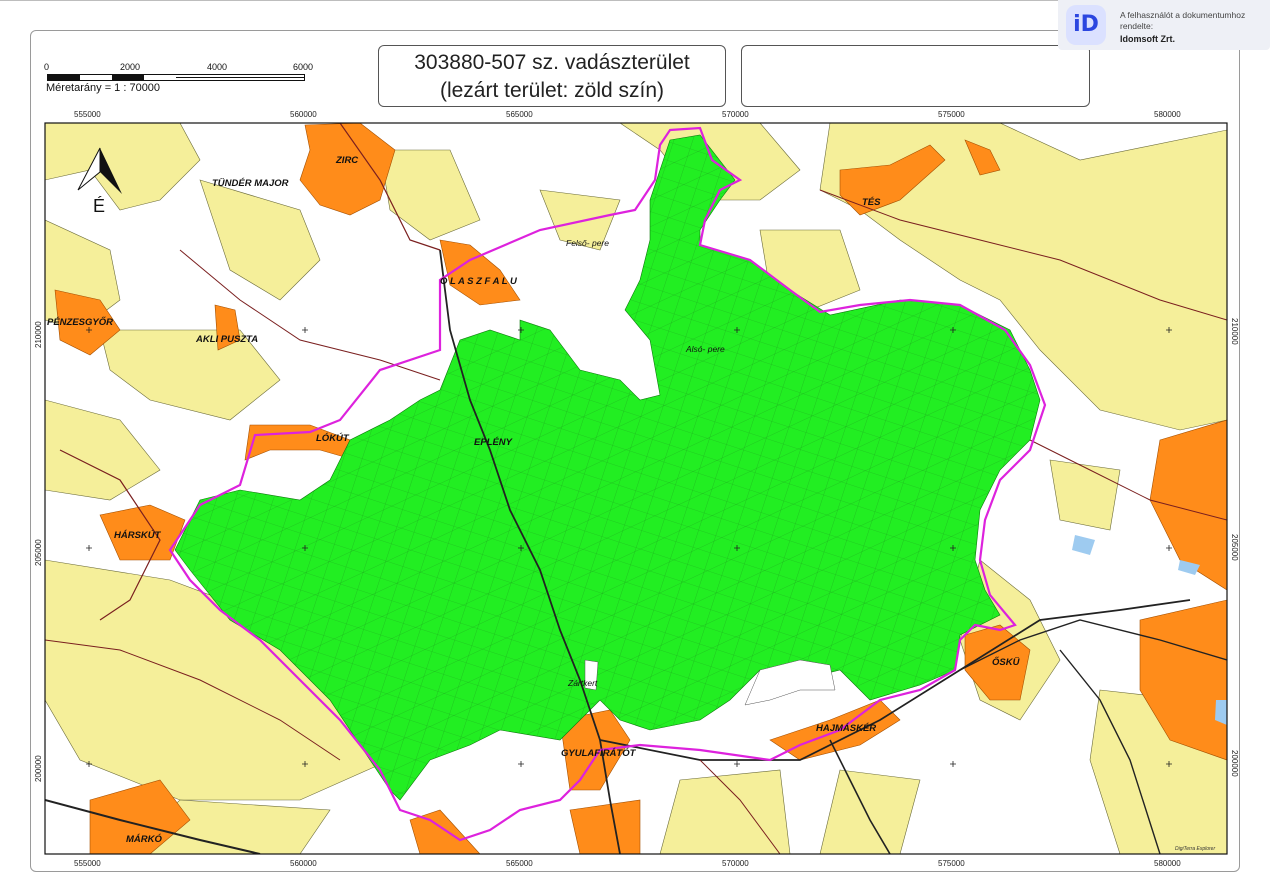  Describe the element at coordinates (346, 160) in the screenshot. I see `place-zirc: ZIRC` at that location.